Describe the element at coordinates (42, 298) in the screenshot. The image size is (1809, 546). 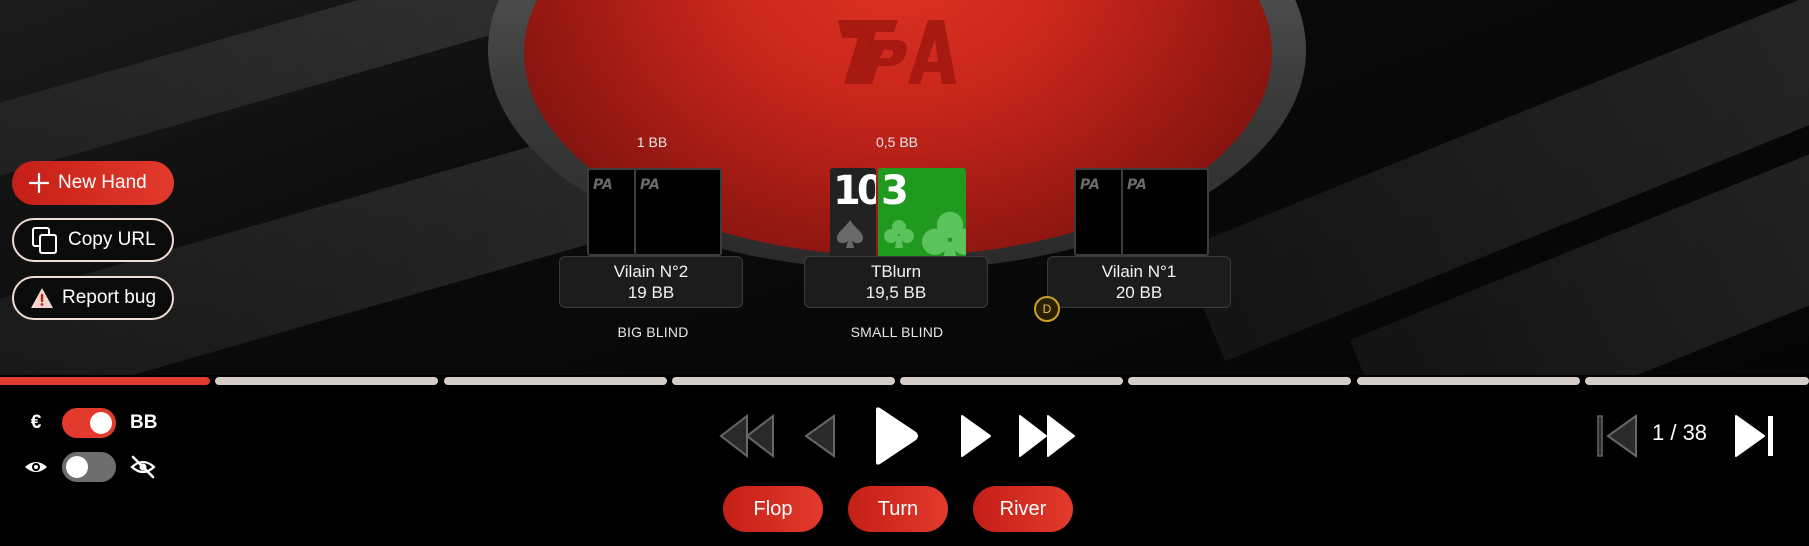
I see `warning-icon` at that location.